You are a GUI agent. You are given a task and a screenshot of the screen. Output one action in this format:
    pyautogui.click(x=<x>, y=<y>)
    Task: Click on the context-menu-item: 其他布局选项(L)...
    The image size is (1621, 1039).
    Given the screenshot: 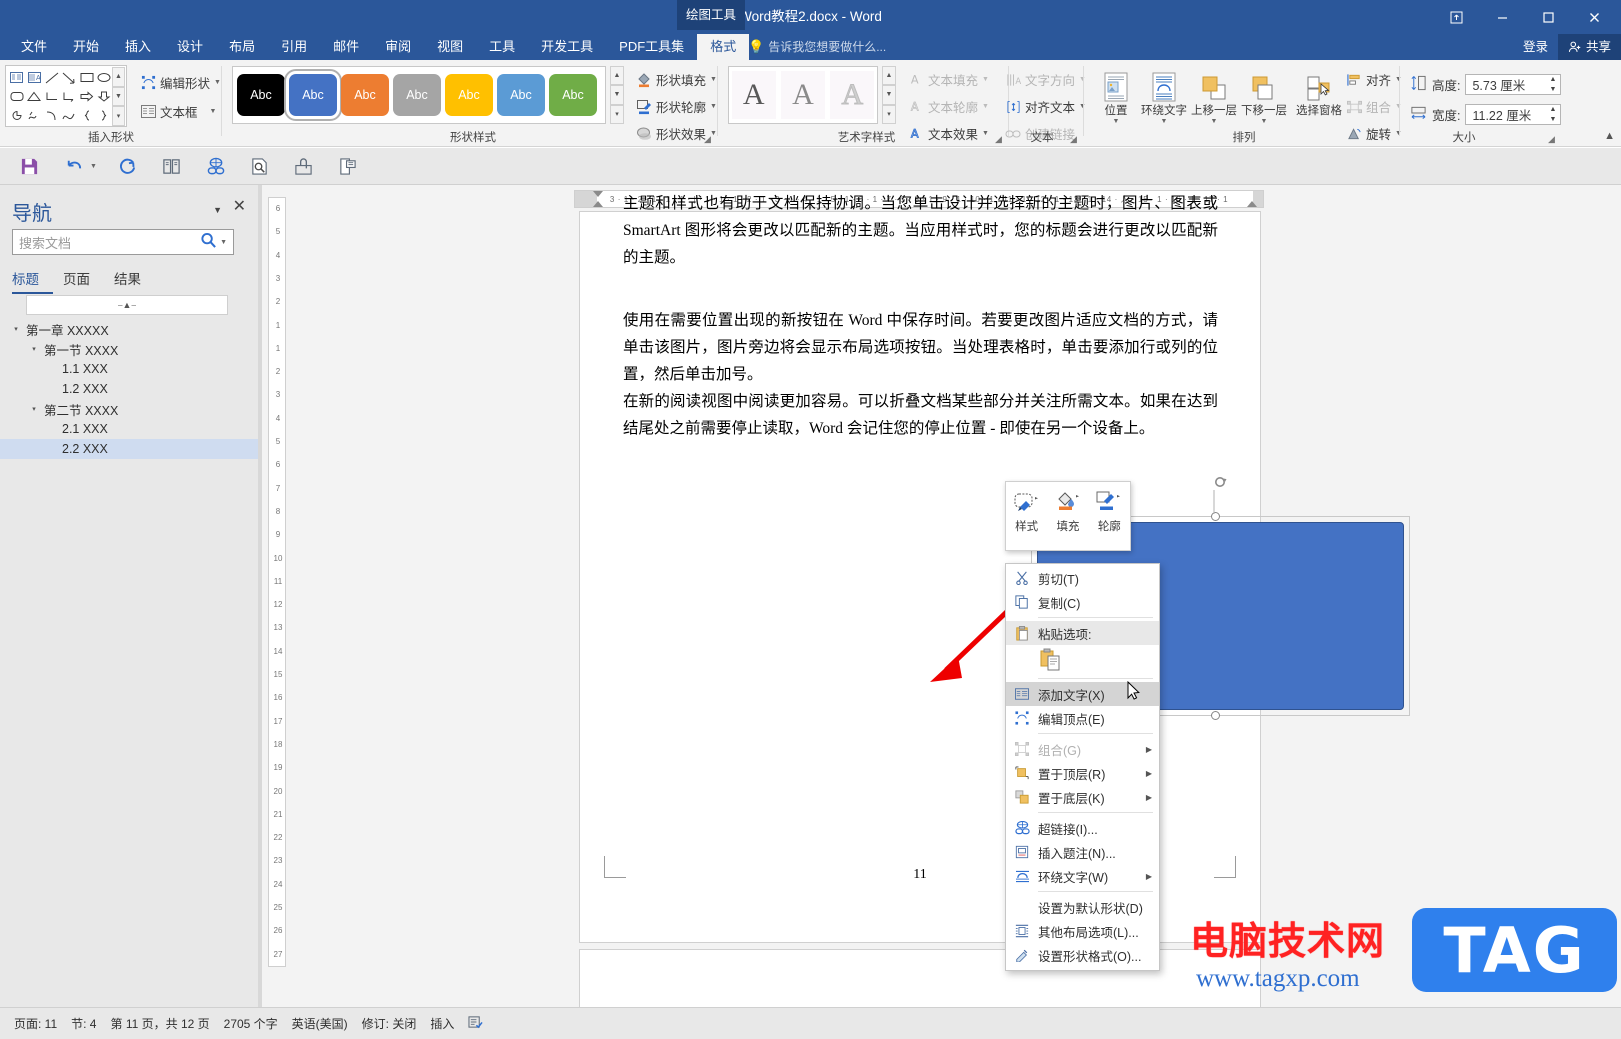 What is the action you would take?
    pyautogui.click(x=1082, y=931)
    